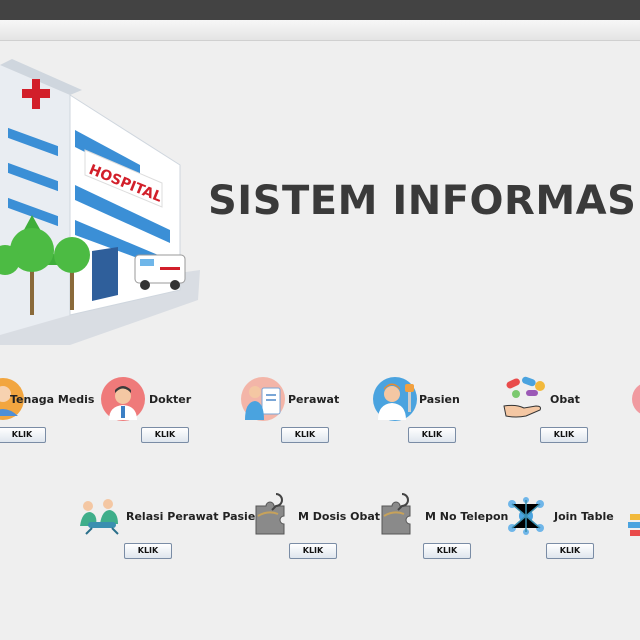  I want to click on page-title: SISTEM INFORMASI, so click(424, 201).